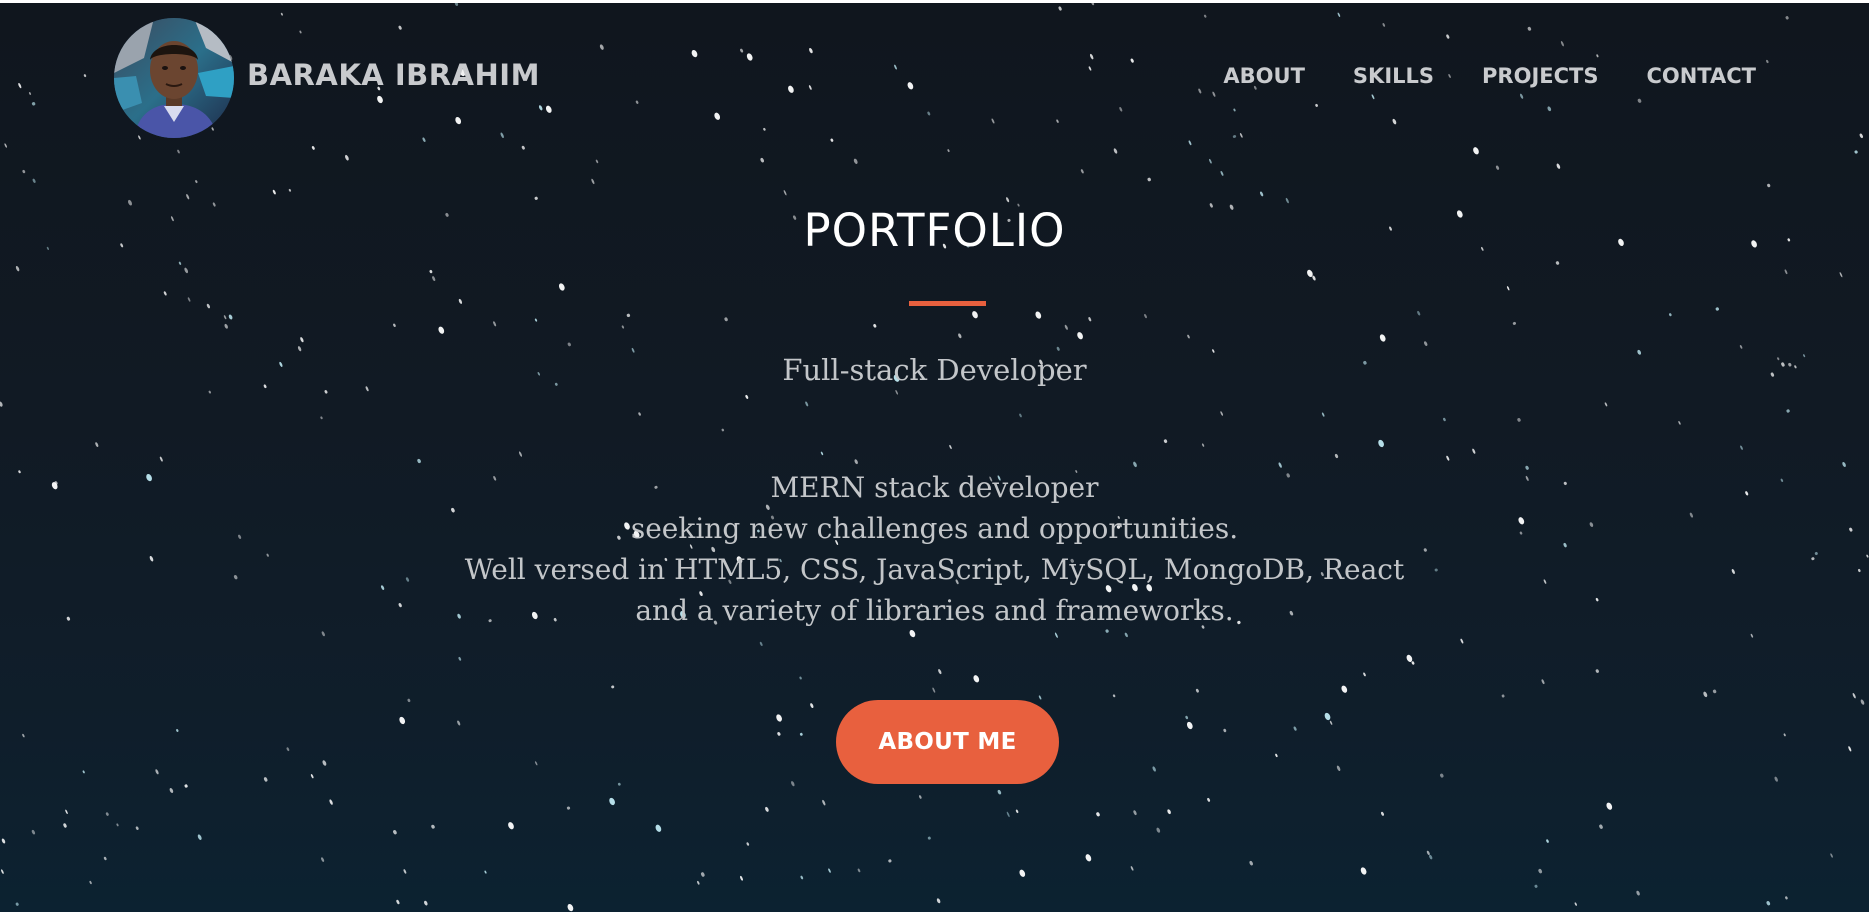 Image resolution: width=1869 pixels, height=912 pixels. Describe the element at coordinates (934, 487) in the screenshot. I see `bio-line: MERN stack developer` at that location.